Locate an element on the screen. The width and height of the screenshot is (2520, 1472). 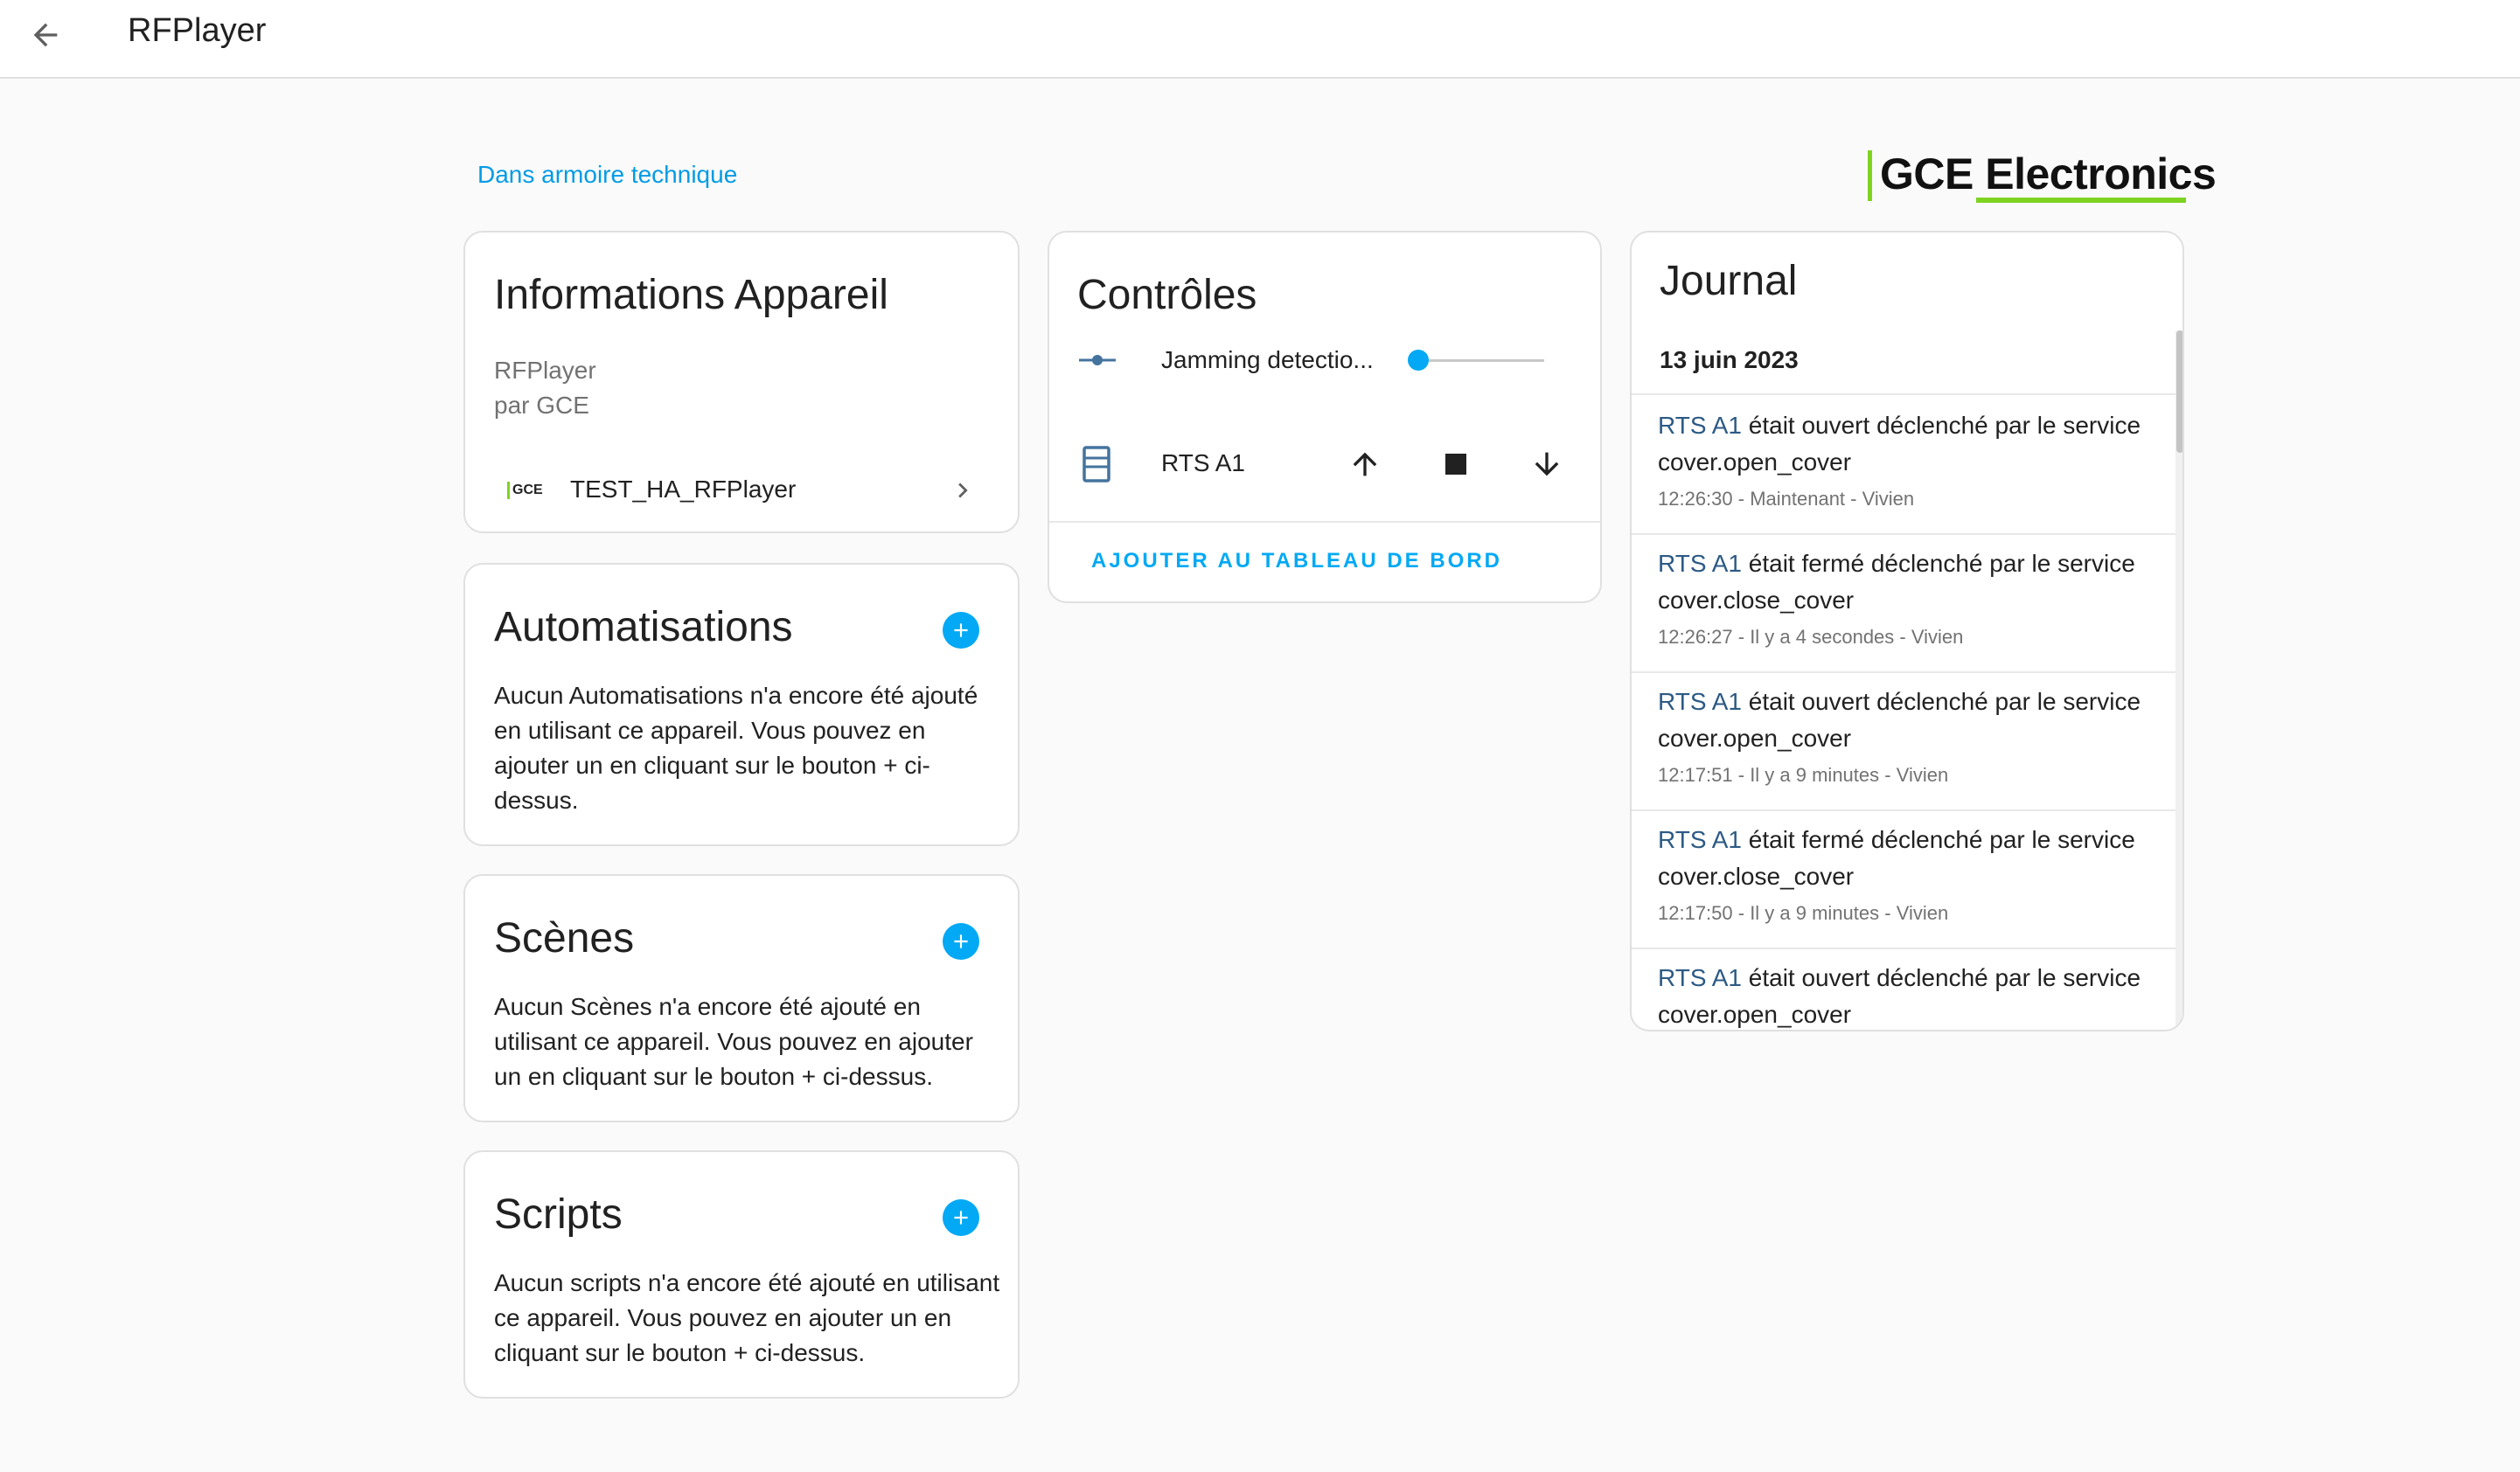
page-title: RFPlayer is located at coordinates (197, 31).